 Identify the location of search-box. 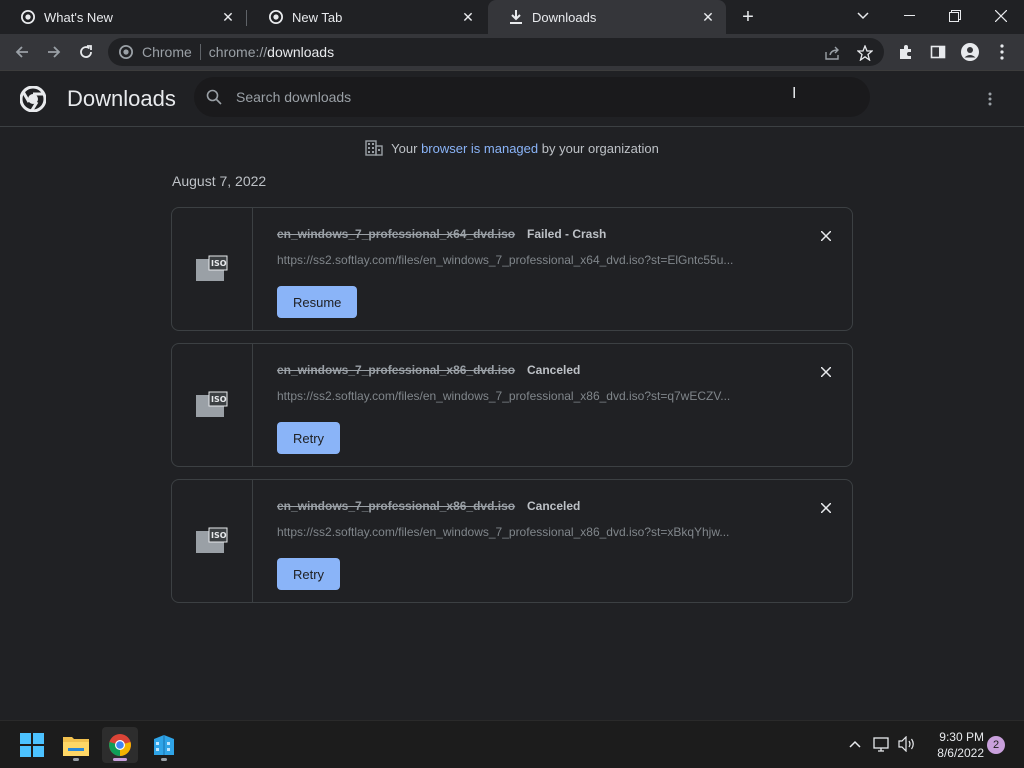
(532, 97).